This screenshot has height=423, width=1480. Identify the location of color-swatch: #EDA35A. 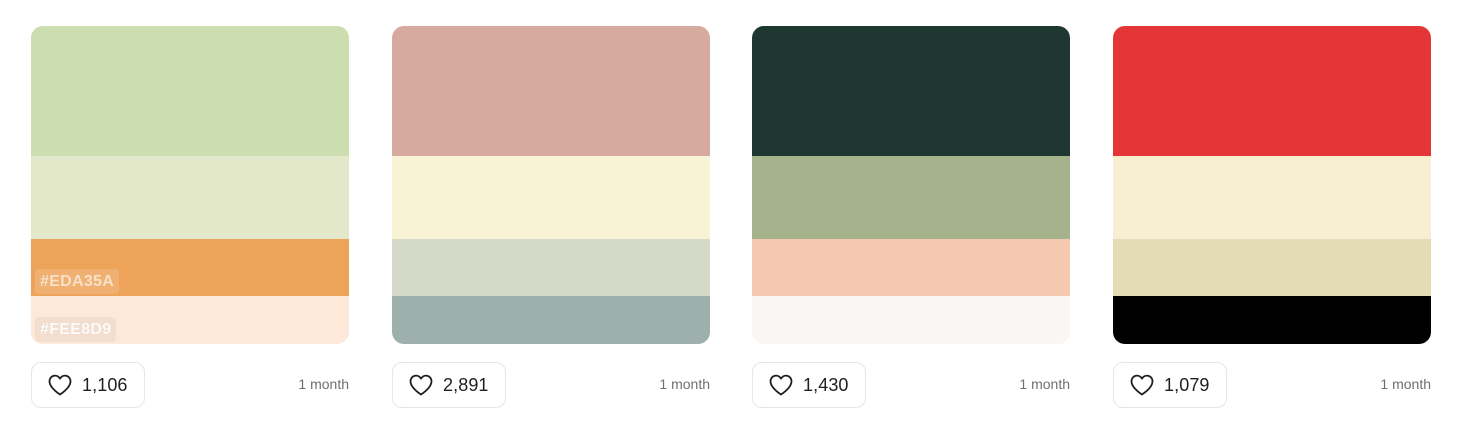
(190, 267).